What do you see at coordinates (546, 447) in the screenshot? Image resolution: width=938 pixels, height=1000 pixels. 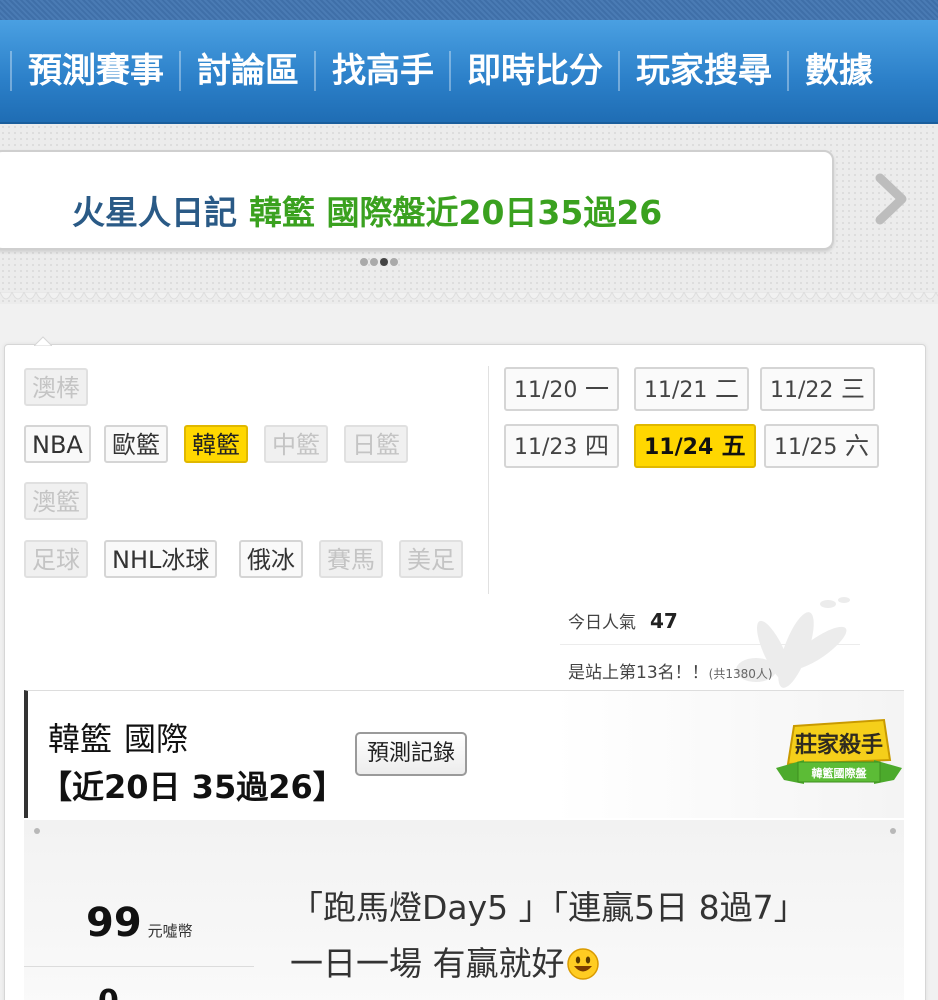 I see `date-label: 11/23` at bounding box center [546, 447].